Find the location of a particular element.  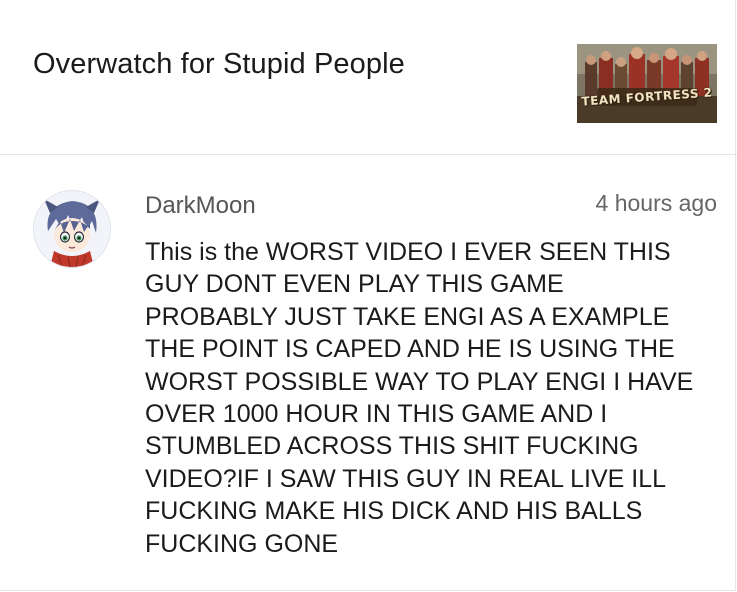

avatar-art is located at coordinates (72, 229).